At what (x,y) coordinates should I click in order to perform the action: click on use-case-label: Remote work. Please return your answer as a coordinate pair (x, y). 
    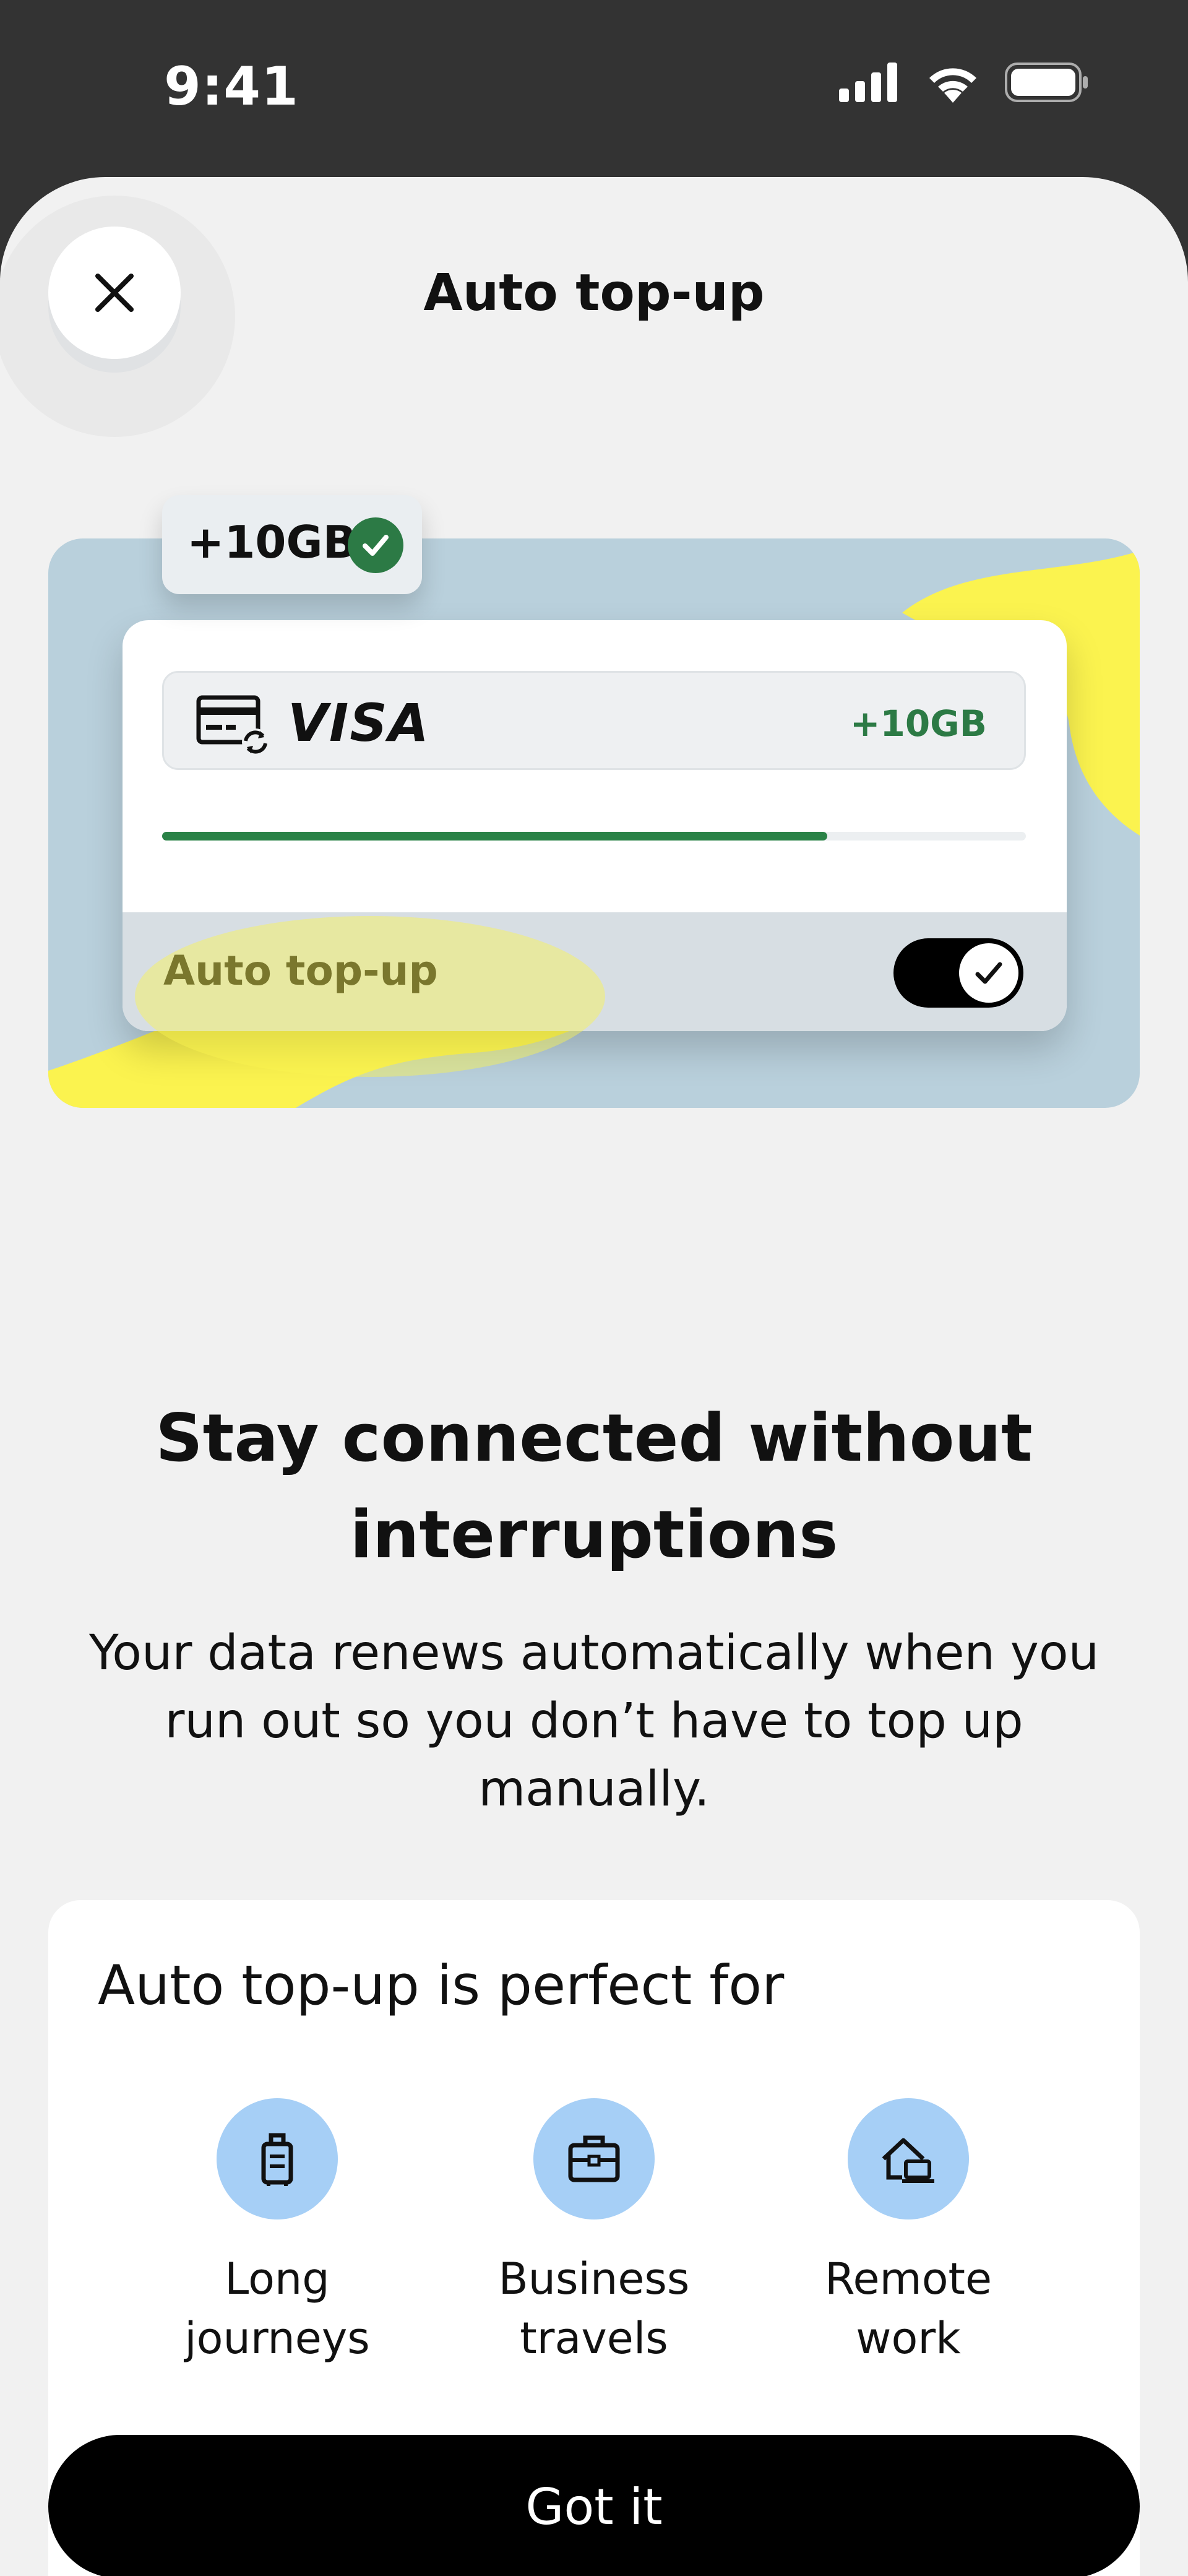
    Looking at the image, I should click on (908, 2309).